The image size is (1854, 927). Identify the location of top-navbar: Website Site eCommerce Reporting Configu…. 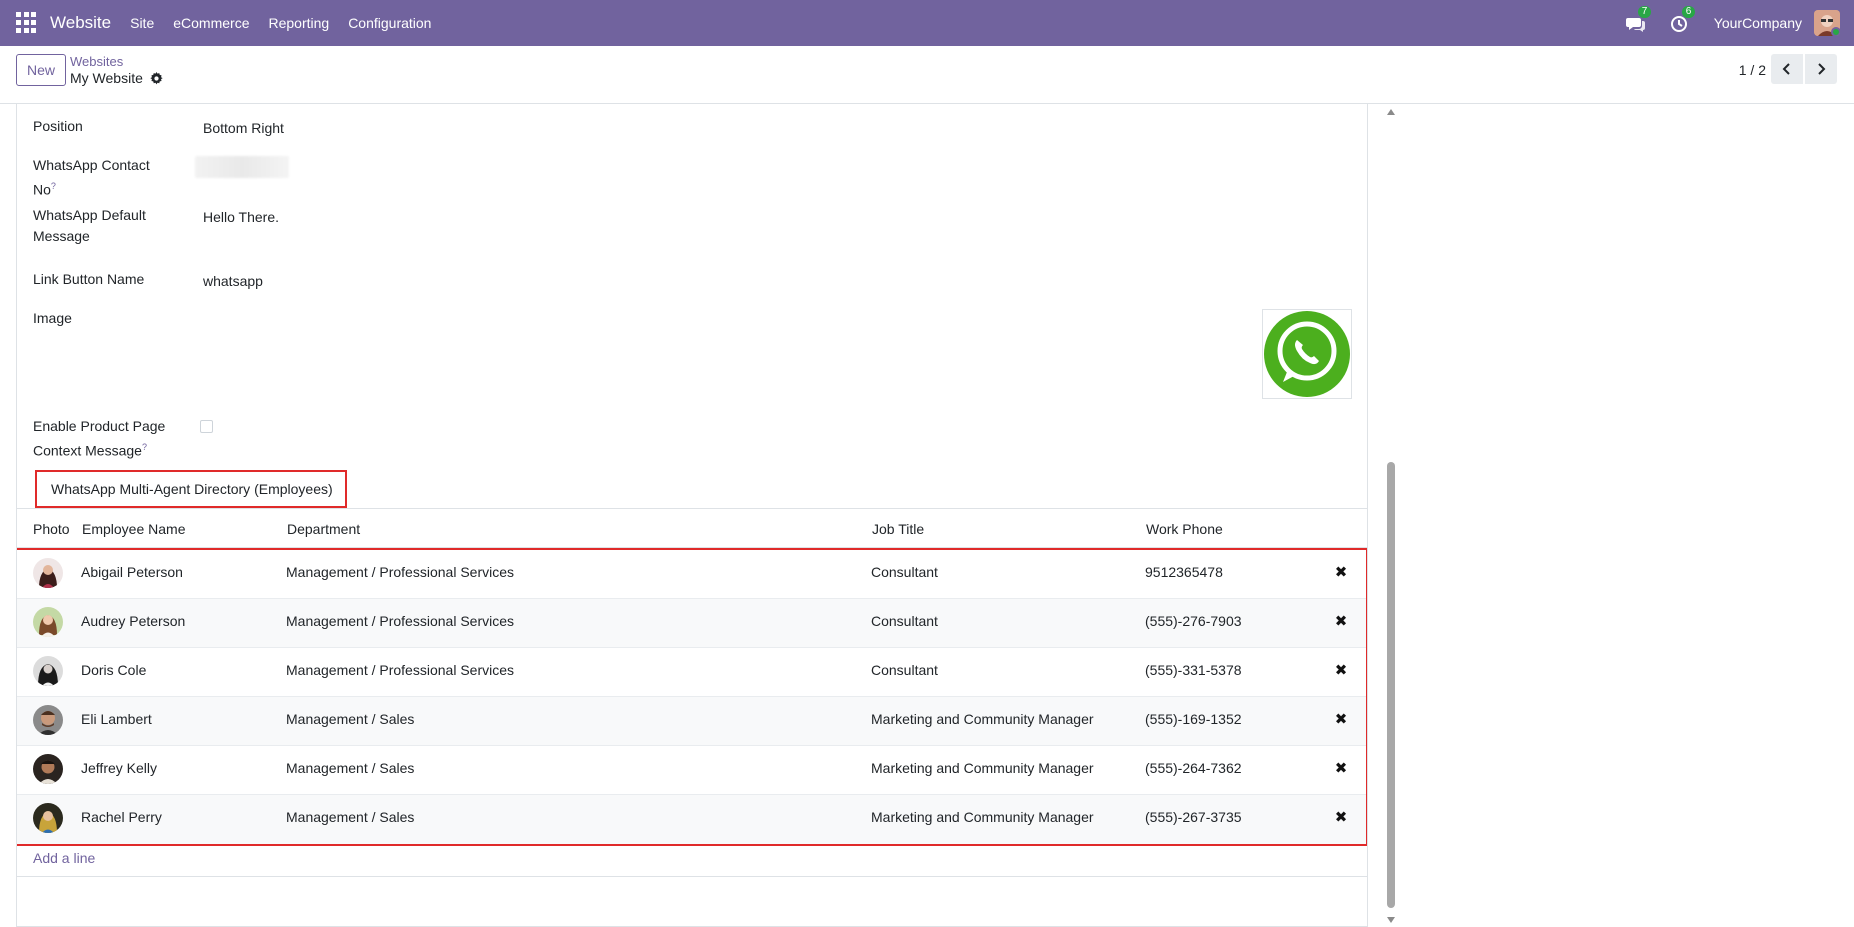
(927, 23).